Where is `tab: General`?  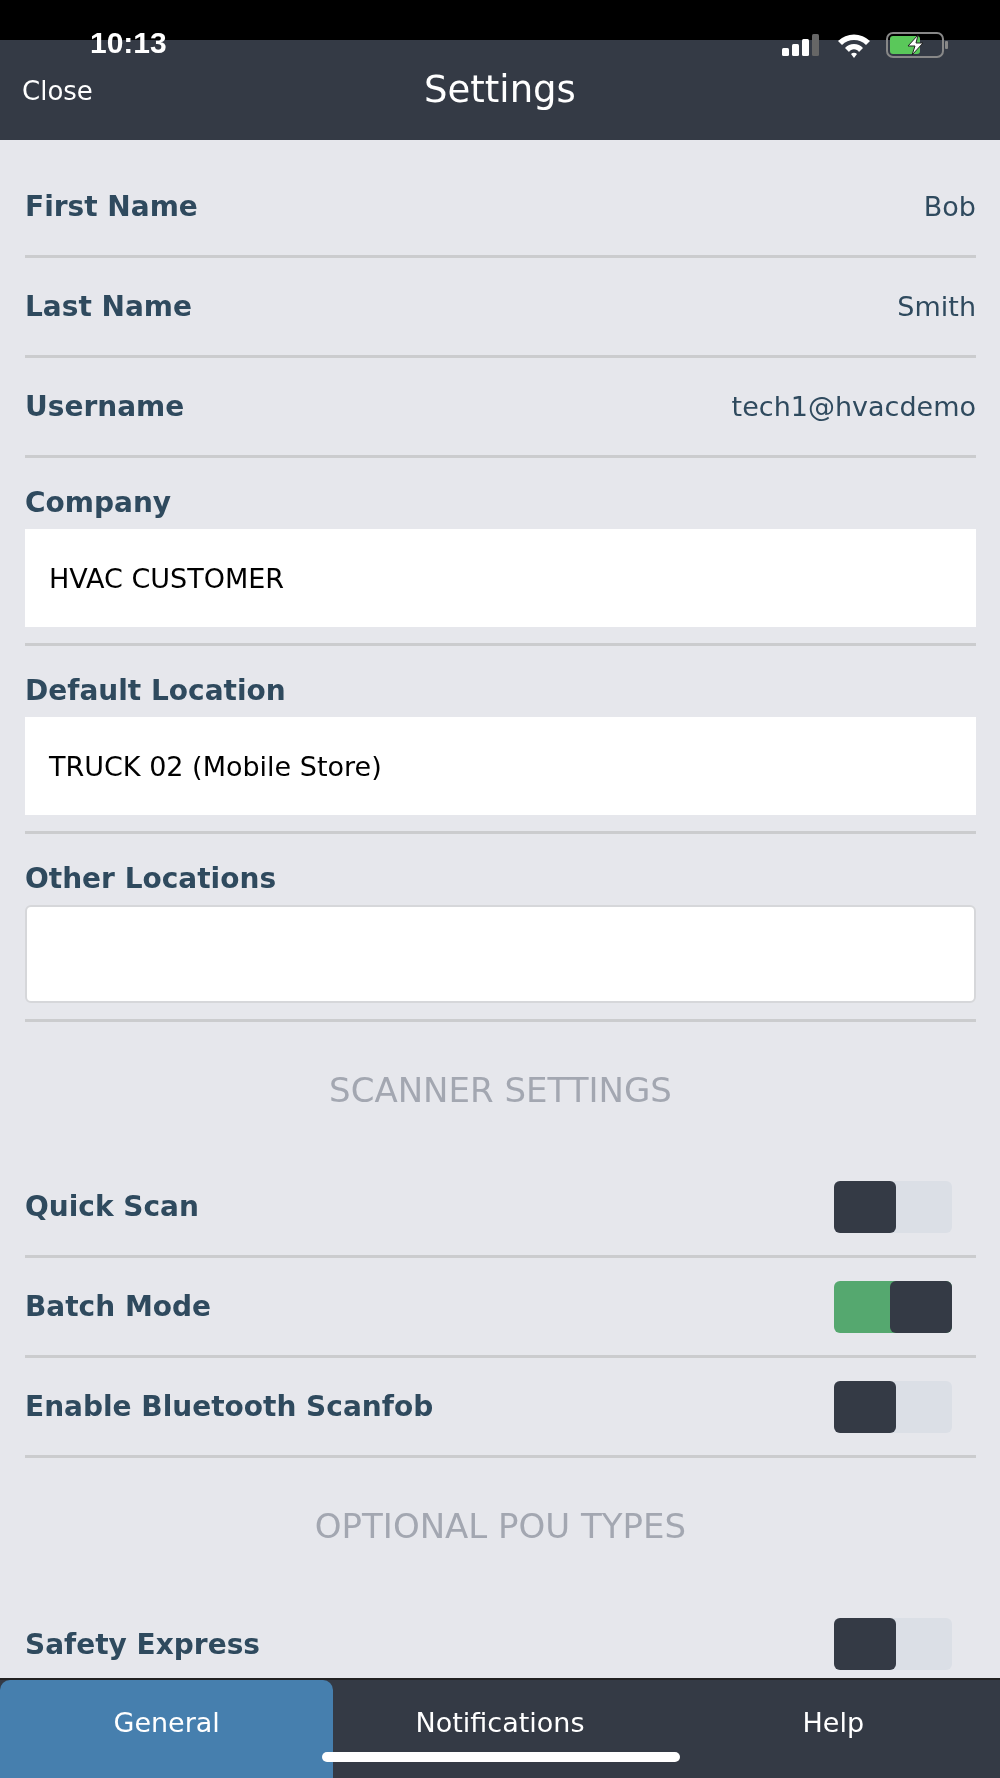
tab: General is located at coordinates (167, 1729).